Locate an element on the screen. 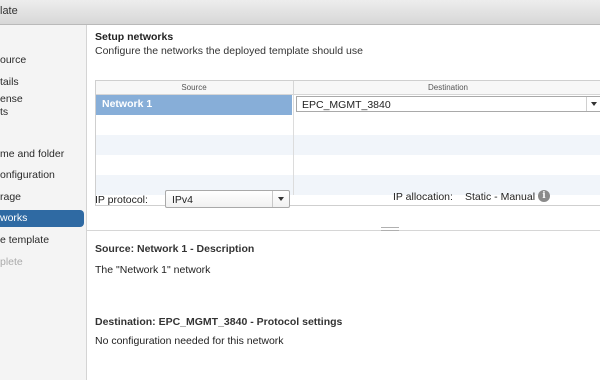 The height and width of the screenshot is (380, 600). ip-allocation-value: Static - Manual is located at coordinates (500, 197).